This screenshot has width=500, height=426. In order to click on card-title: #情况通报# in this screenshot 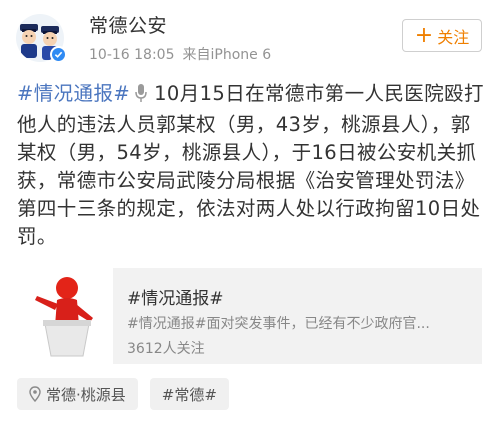, I will do `click(175, 299)`.